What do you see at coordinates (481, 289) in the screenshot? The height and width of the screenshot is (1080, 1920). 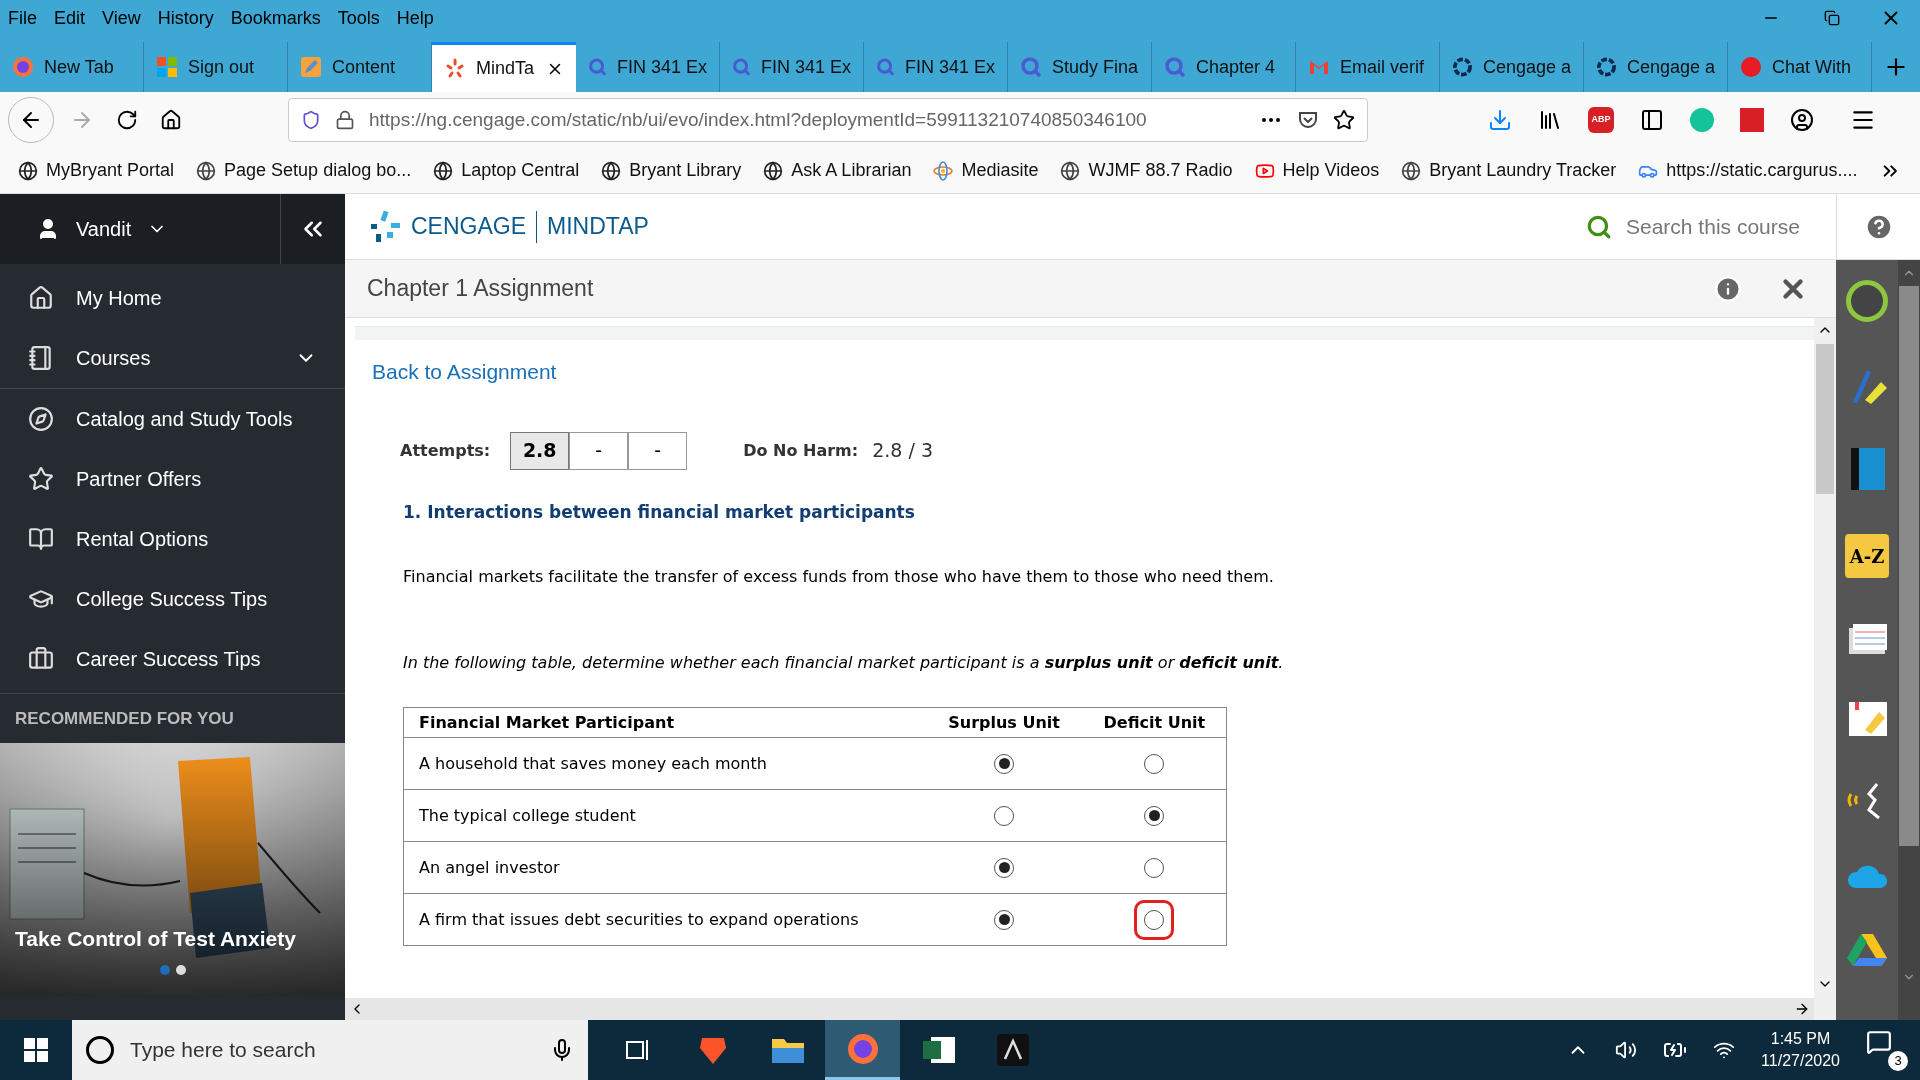 I see `activity-title: Chapter 1 Assignment` at bounding box center [481, 289].